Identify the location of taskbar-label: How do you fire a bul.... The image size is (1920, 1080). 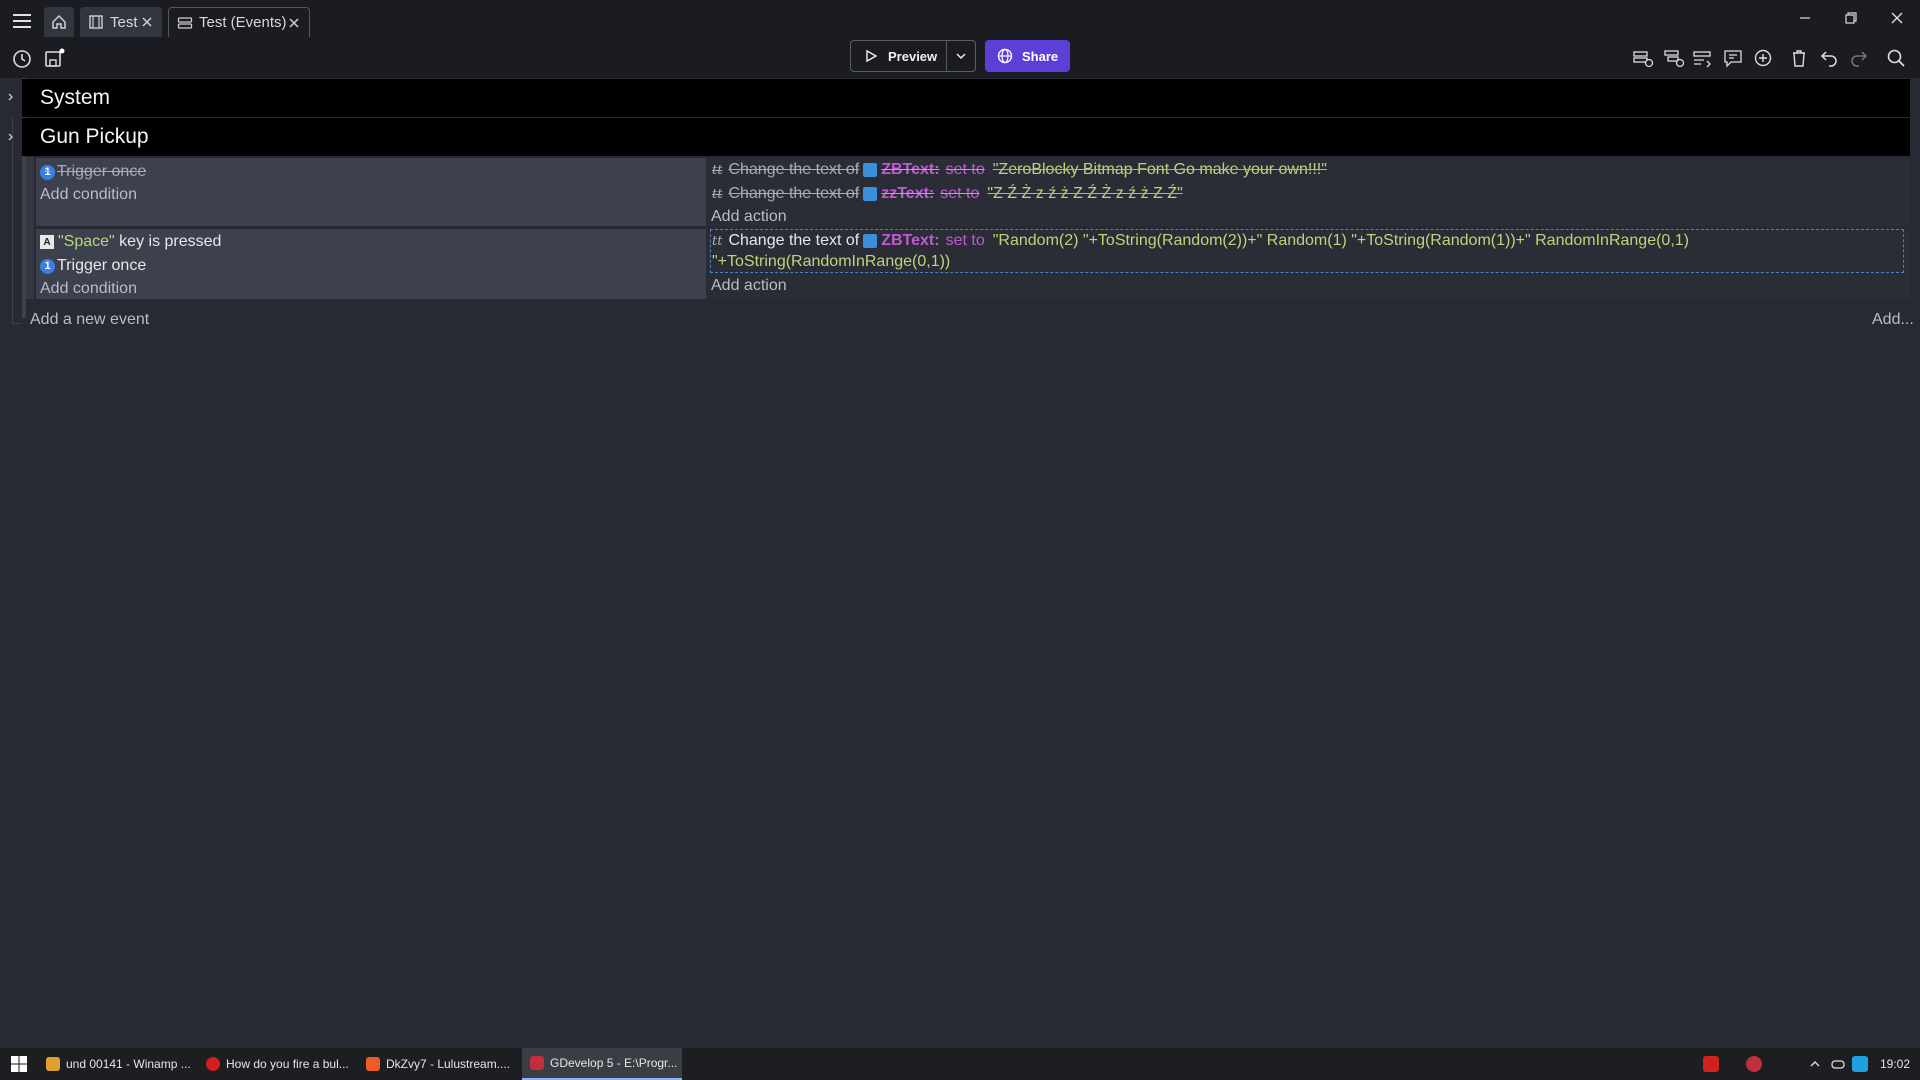
(287, 1064).